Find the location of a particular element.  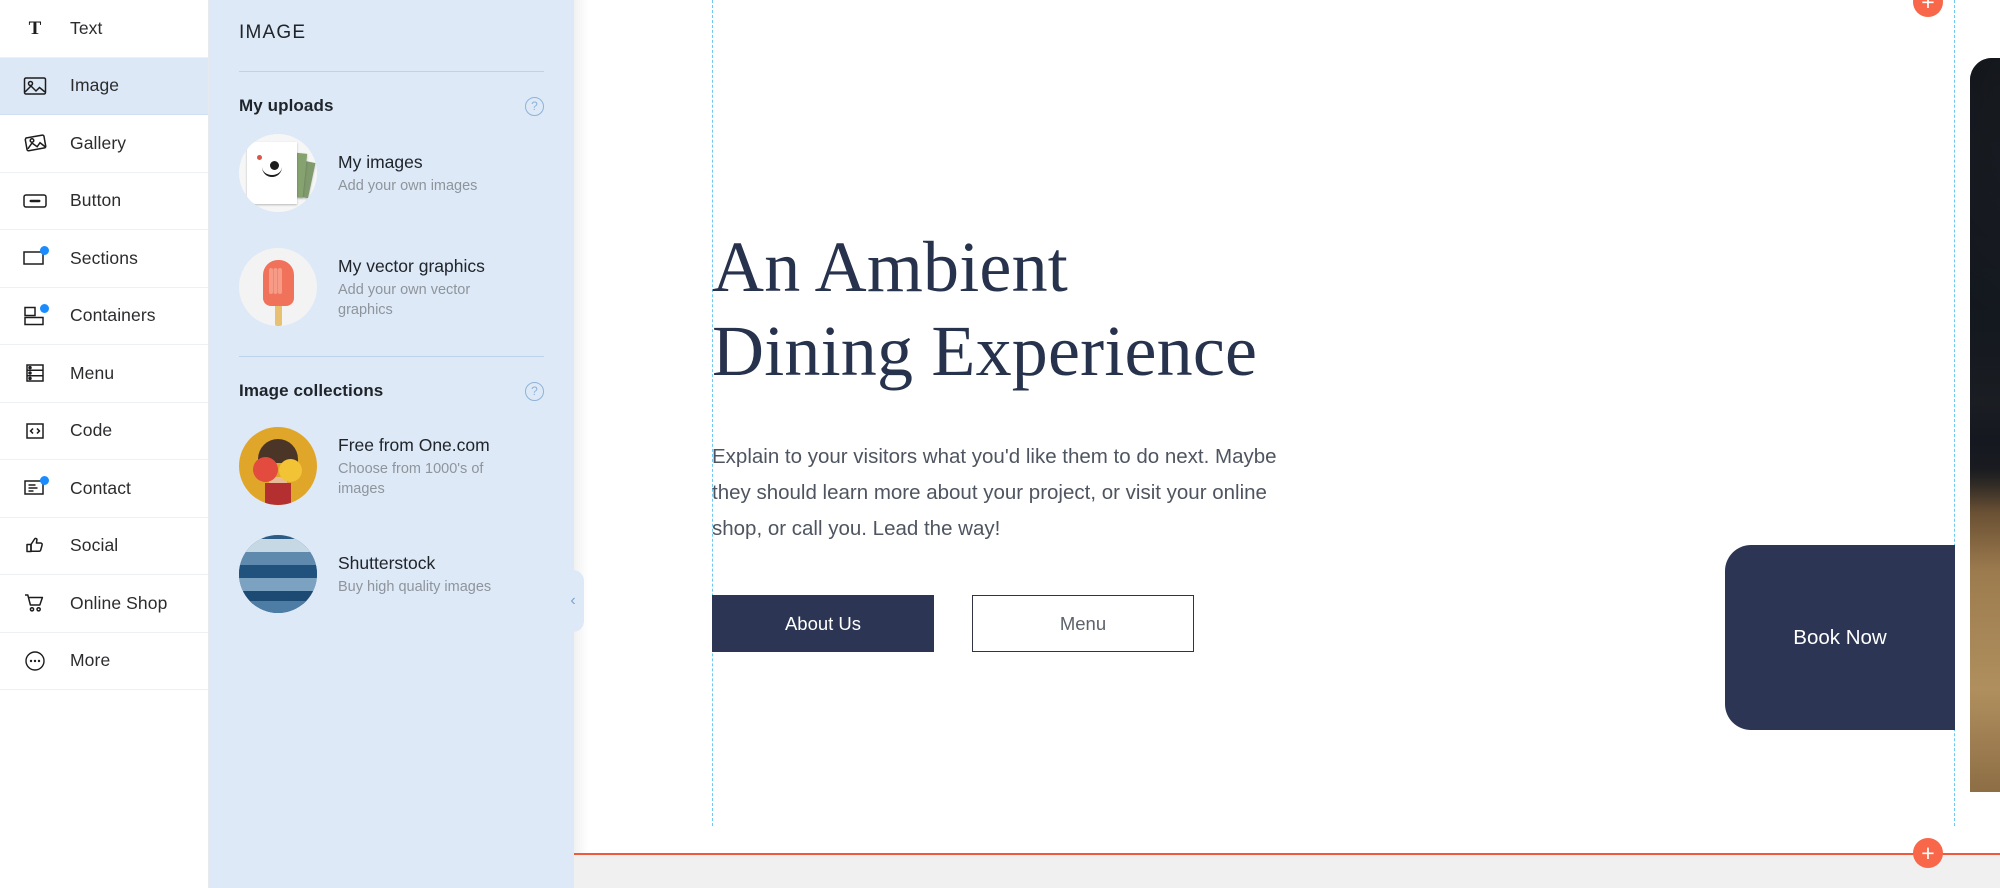

contact-icon is located at coordinates (35, 488).